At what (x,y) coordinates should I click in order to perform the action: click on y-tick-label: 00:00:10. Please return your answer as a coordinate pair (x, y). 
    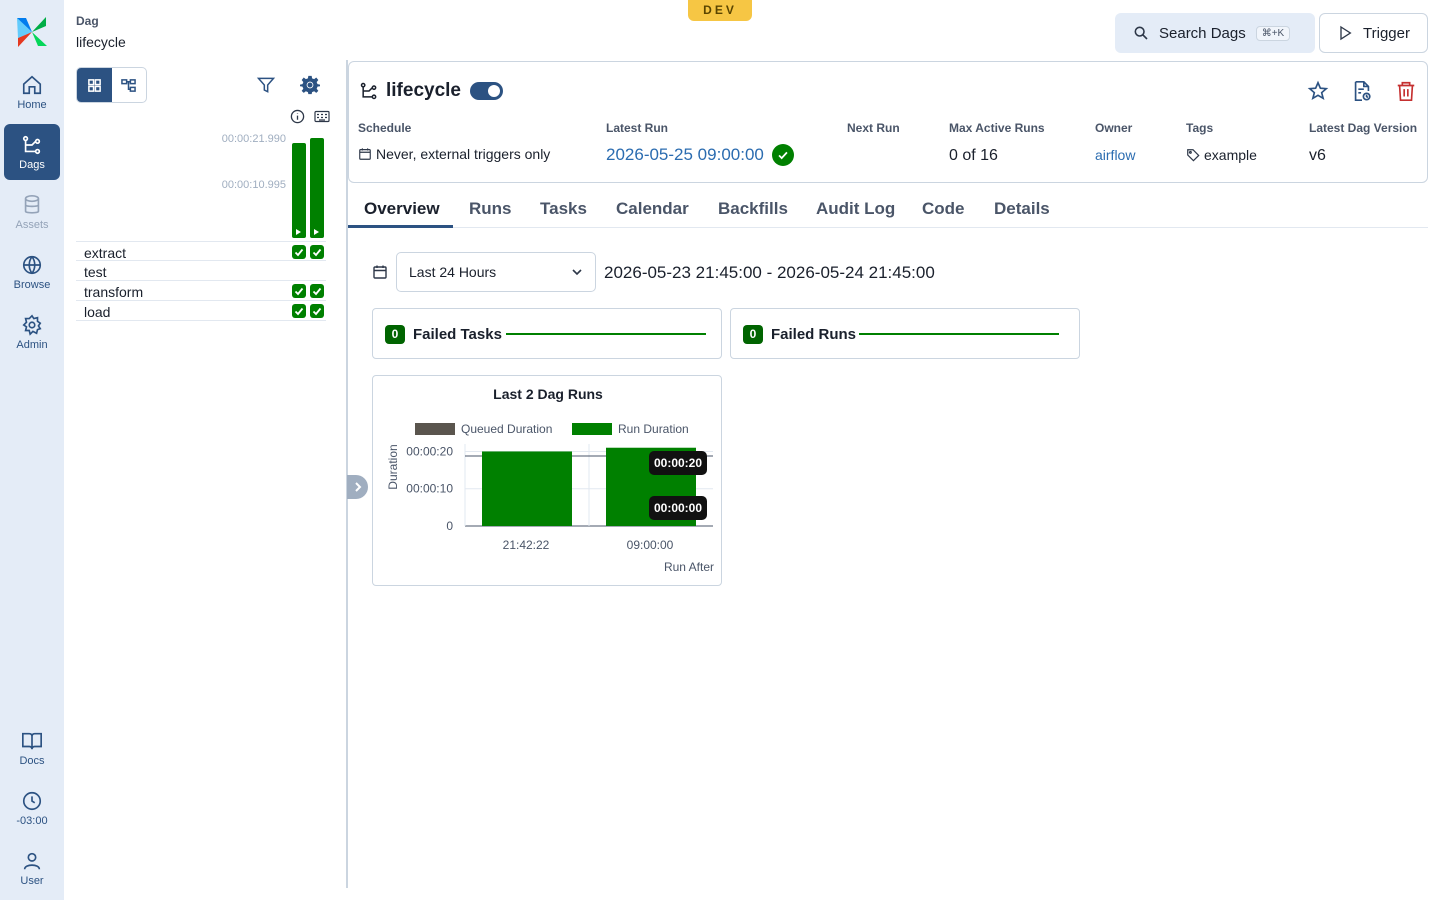
    Looking at the image, I should click on (429, 489).